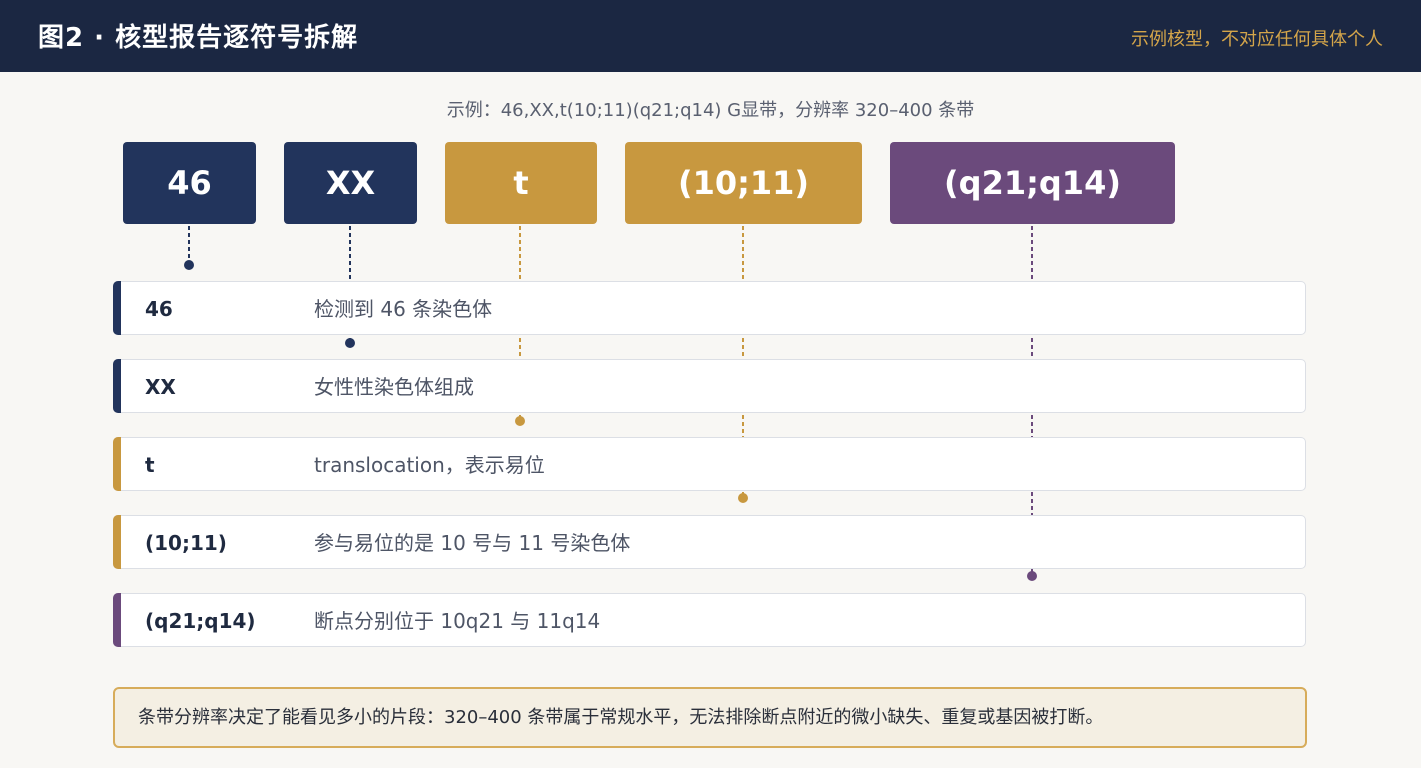  What do you see at coordinates (1032, 576) in the screenshot?
I see `connector-dot-q21-q14` at bounding box center [1032, 576].